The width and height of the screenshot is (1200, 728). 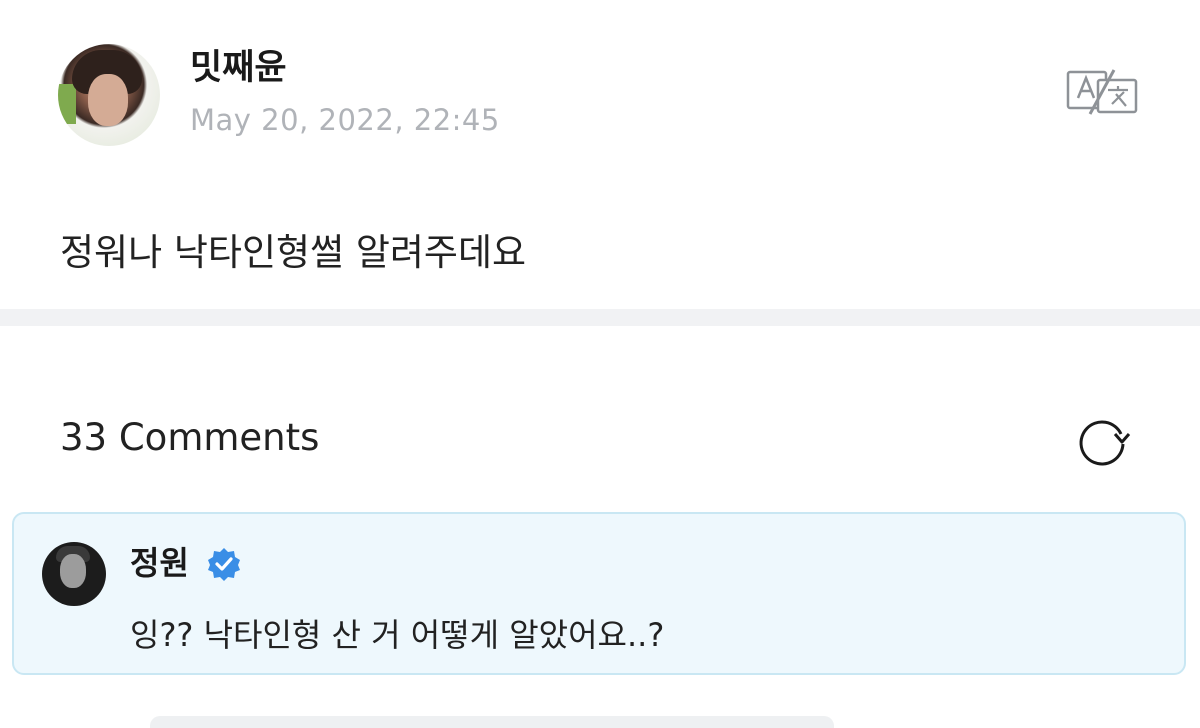 I want to click on comment-text: 잉?? 낙타인형 산 거 어떻게 알았어요..?, so click(x=397, y=635).